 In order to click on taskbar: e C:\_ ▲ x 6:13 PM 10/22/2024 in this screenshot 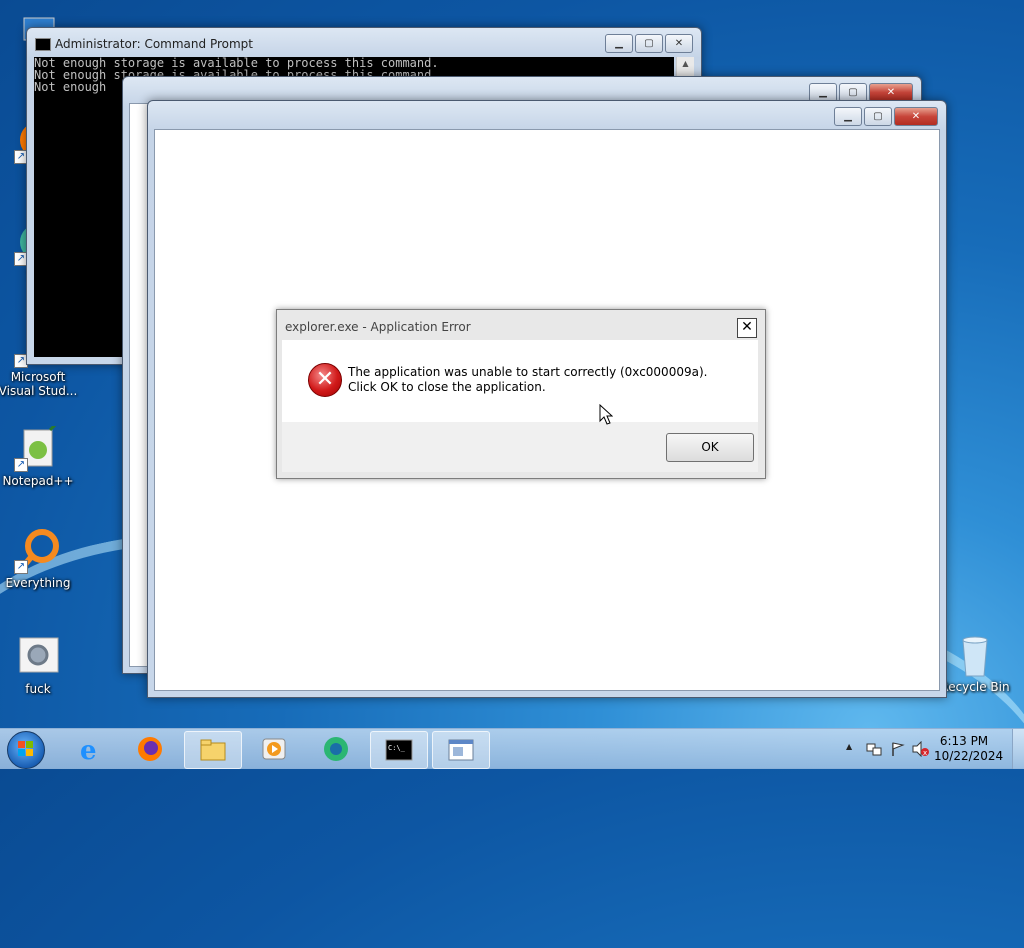, I will do `click(512, 748)`.